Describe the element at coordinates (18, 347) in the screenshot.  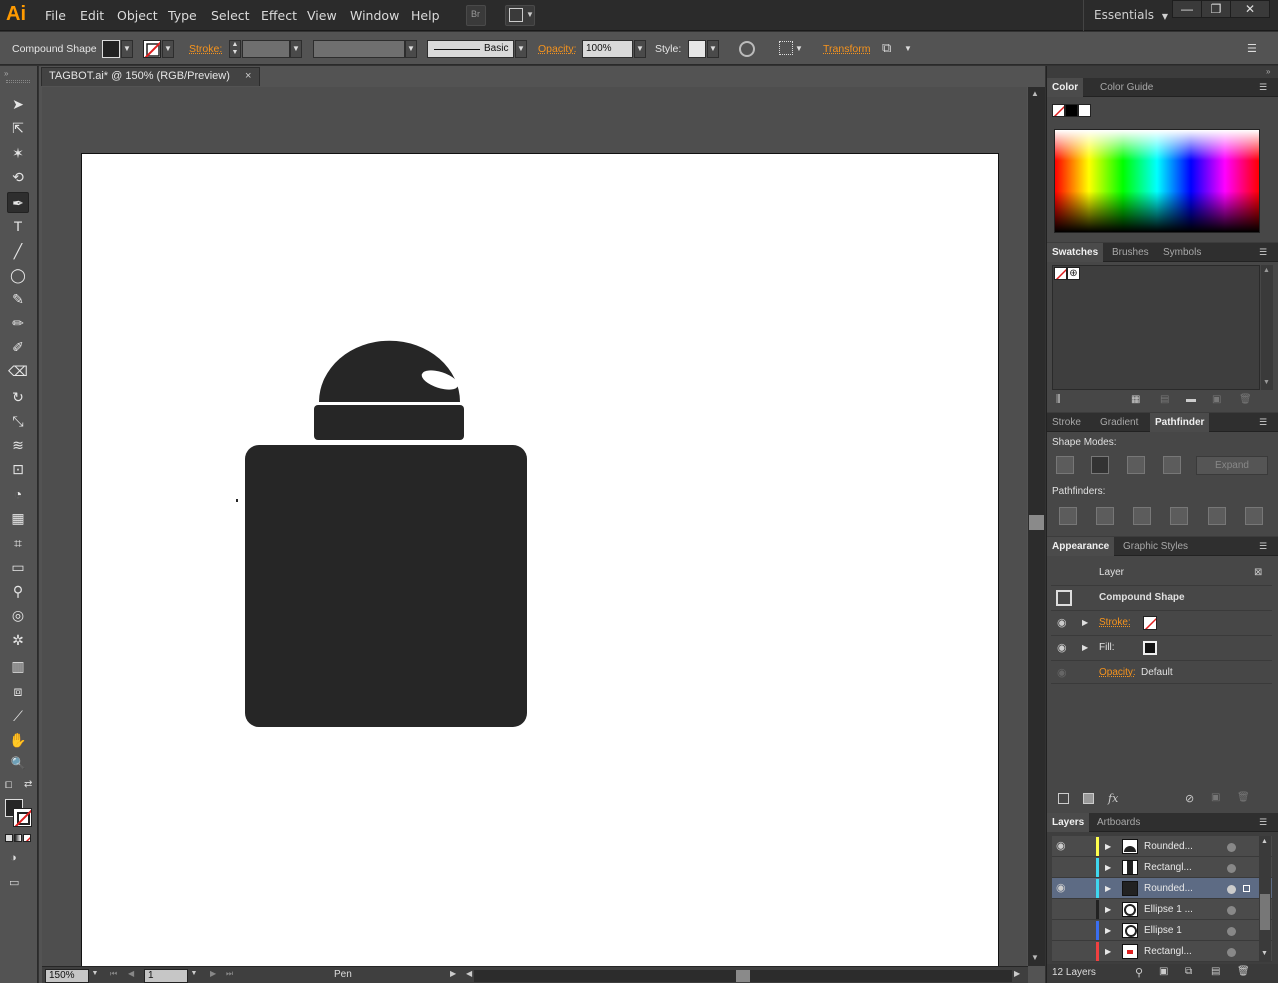
I see `blob-brush-tool: ✐` at that location.